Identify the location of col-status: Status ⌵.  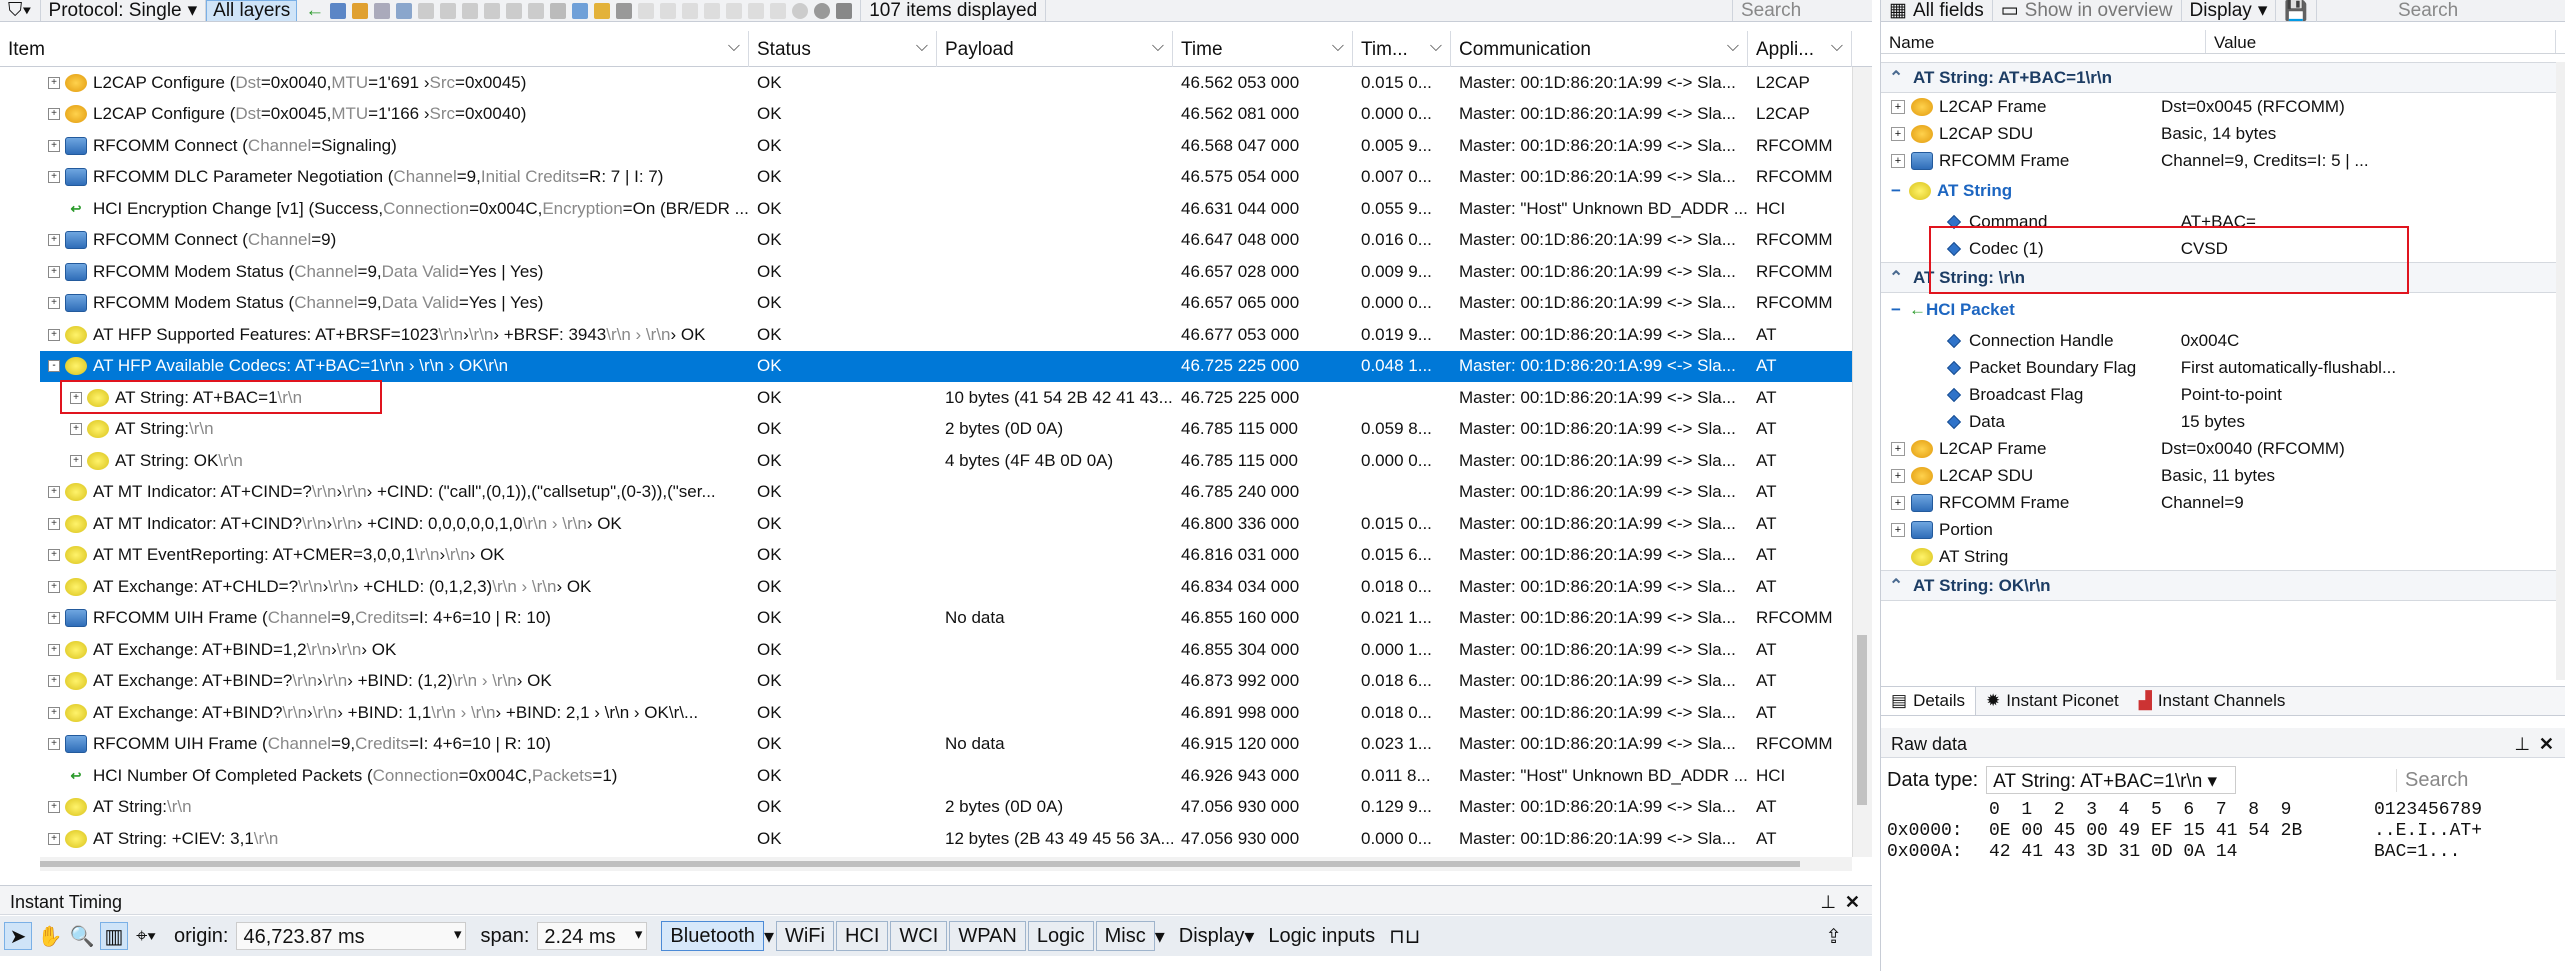
(843, 49).